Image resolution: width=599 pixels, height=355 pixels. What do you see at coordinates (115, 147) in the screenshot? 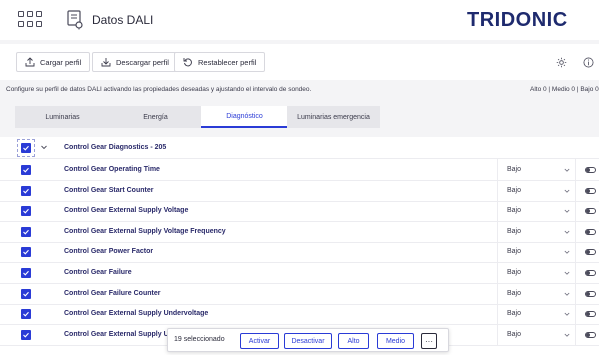
I see `group-name: Control Gear Diagnostics - 205` at bounding box center [115, 147].